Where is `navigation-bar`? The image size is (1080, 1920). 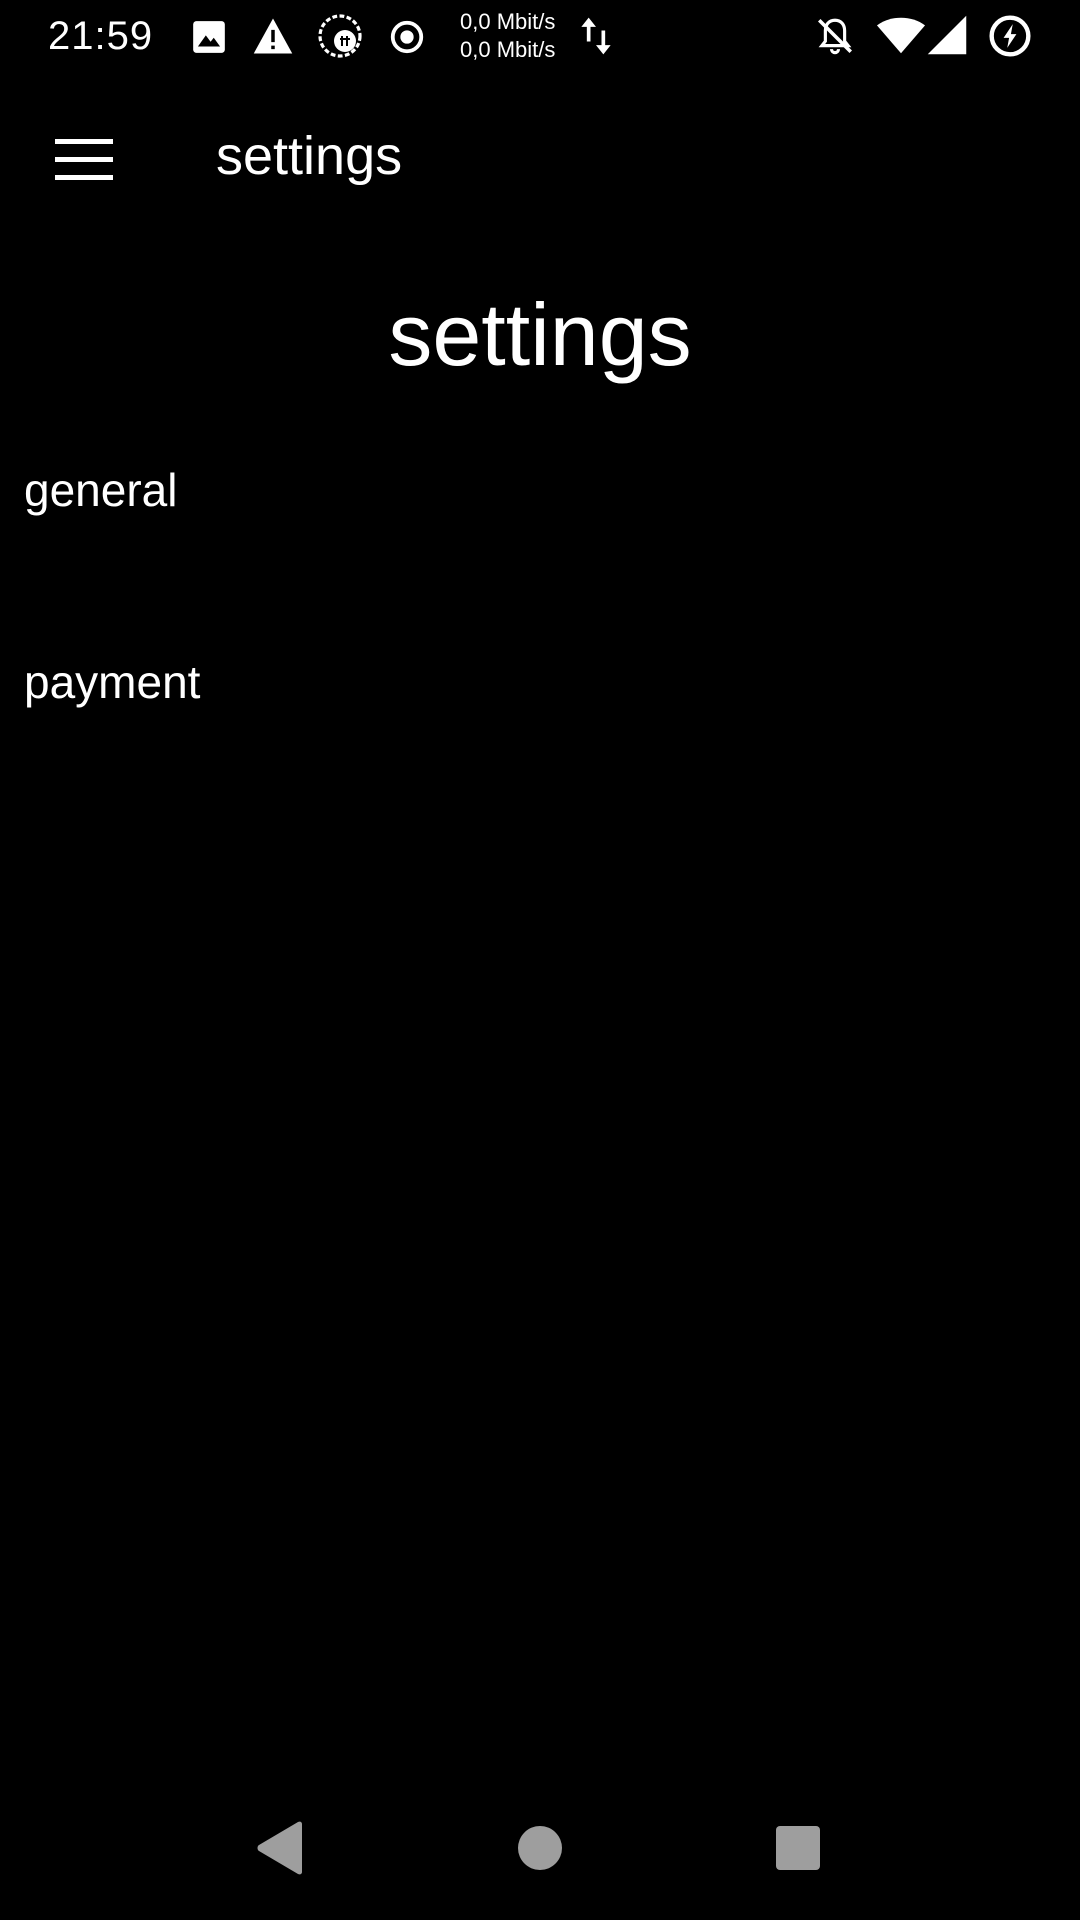 navigation-bar is located at coordinates (540, 1848).